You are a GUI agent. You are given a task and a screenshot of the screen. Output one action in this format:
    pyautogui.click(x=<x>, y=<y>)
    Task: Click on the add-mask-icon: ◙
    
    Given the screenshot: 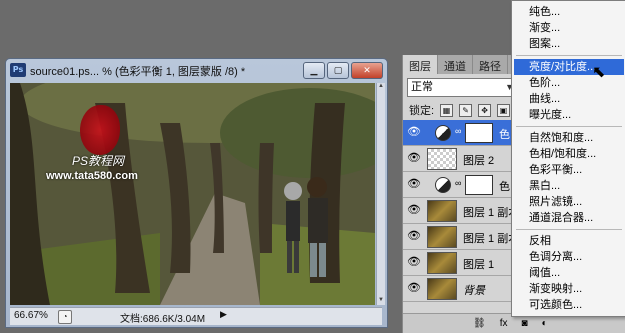 What is the action you would take?
    pyautogui.click(x=524, y=323)
    